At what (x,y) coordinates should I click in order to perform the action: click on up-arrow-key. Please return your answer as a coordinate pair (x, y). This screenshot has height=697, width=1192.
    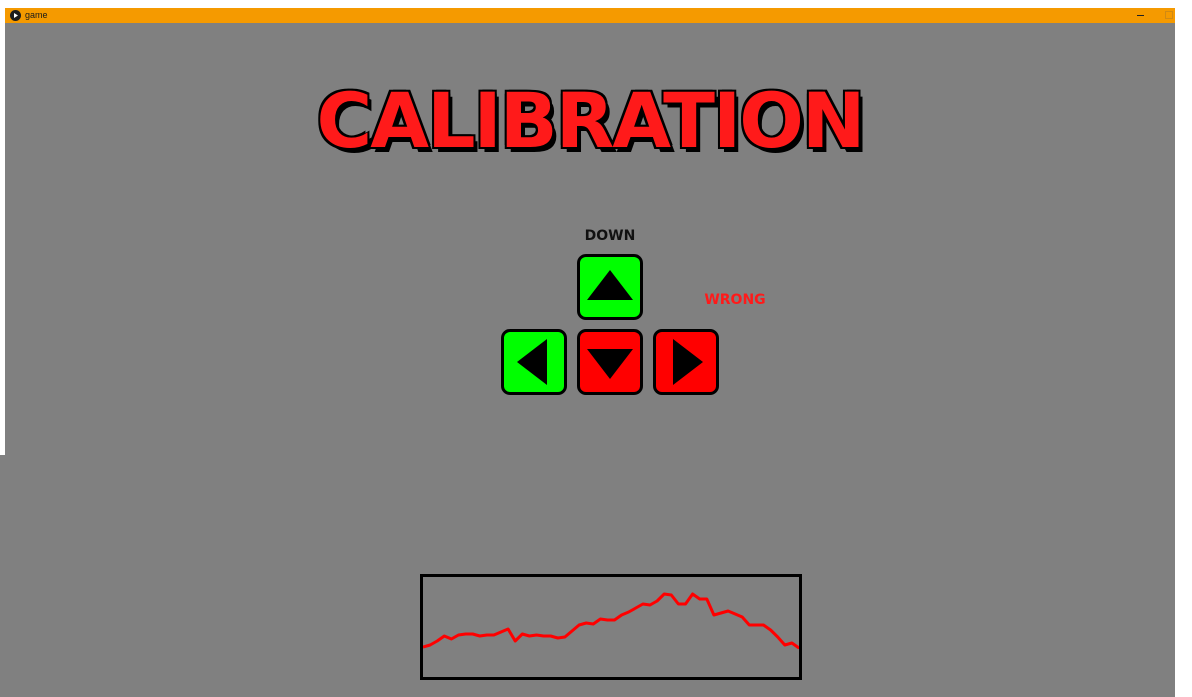
    Looking at the image, I should click on (610, 287).